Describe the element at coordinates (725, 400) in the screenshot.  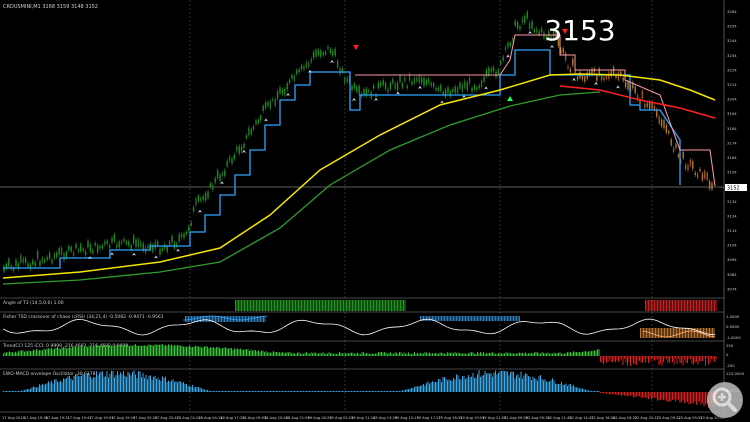
I see `zoom-button` at that location.